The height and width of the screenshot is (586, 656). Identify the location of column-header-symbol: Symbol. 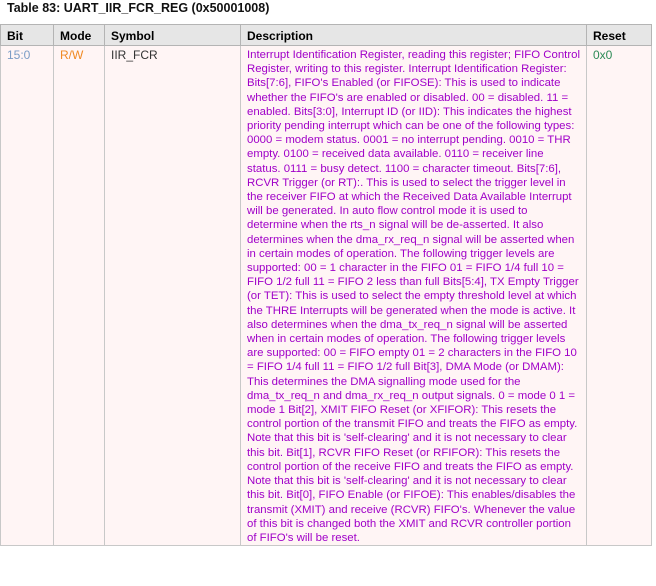
(172, 35).